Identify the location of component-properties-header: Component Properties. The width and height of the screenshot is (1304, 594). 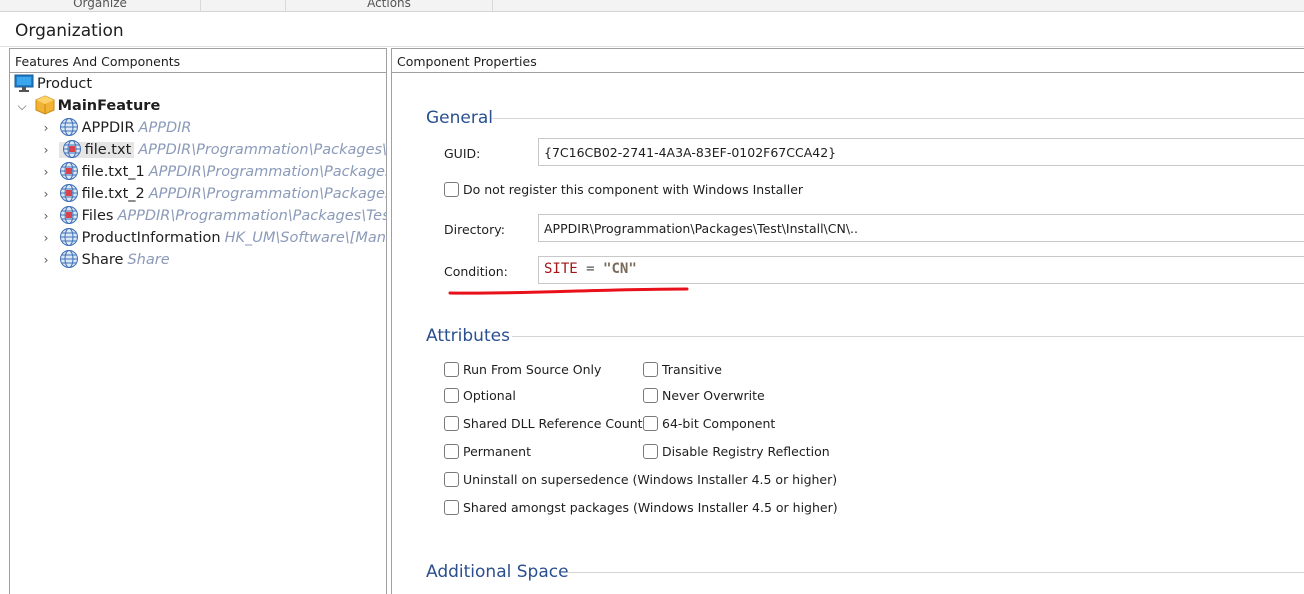
(848, 61).